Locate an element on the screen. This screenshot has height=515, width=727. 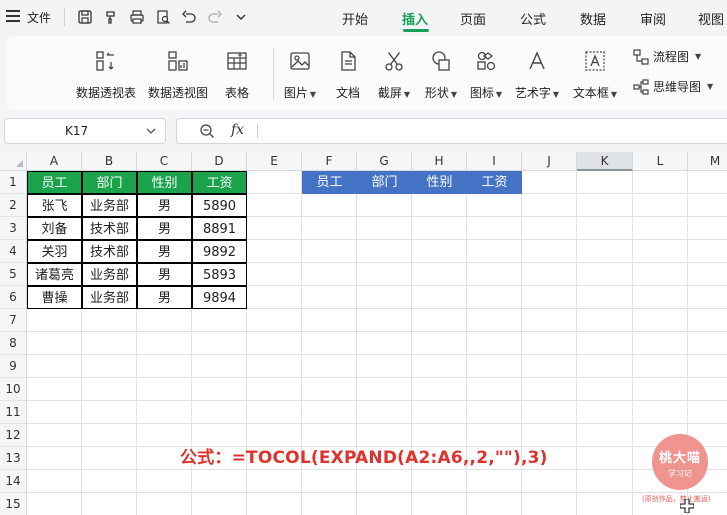
tab-data: 数据 is located at coordinates (593, 18).